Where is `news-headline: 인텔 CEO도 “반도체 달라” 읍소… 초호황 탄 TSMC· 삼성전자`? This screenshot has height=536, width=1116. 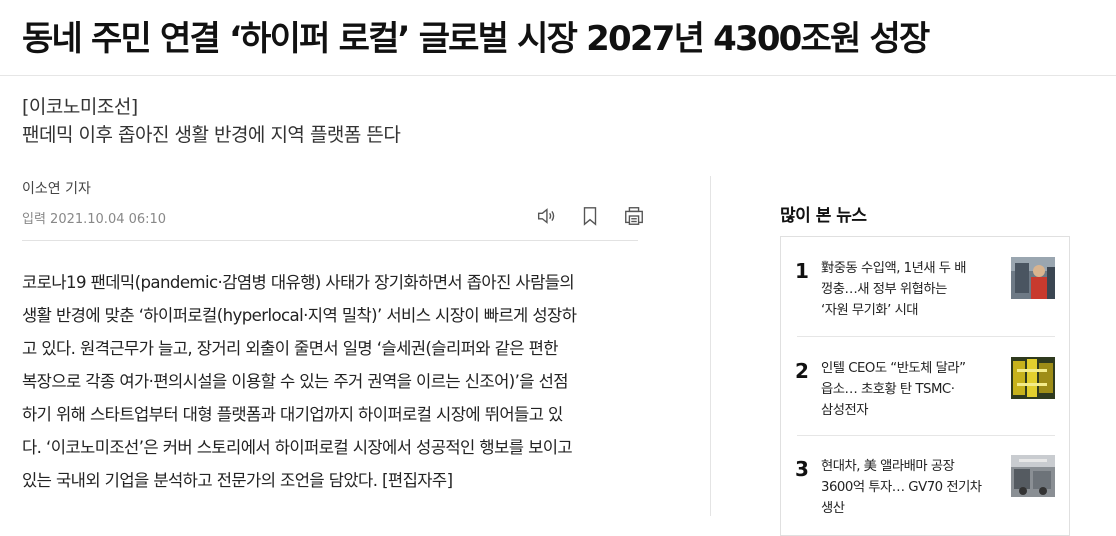
news-headline: 인텔 CEO도 “반도체 달라” 읍소… 초호황 탄 TSMC· 삼성전자 is located at coordinates (907, 389).